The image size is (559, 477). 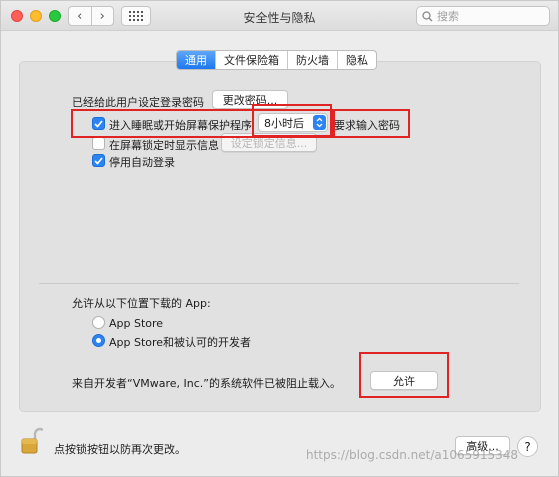 I want to click on disable-auto-login-label: 停用自动登录, so click(x=142, y=162).